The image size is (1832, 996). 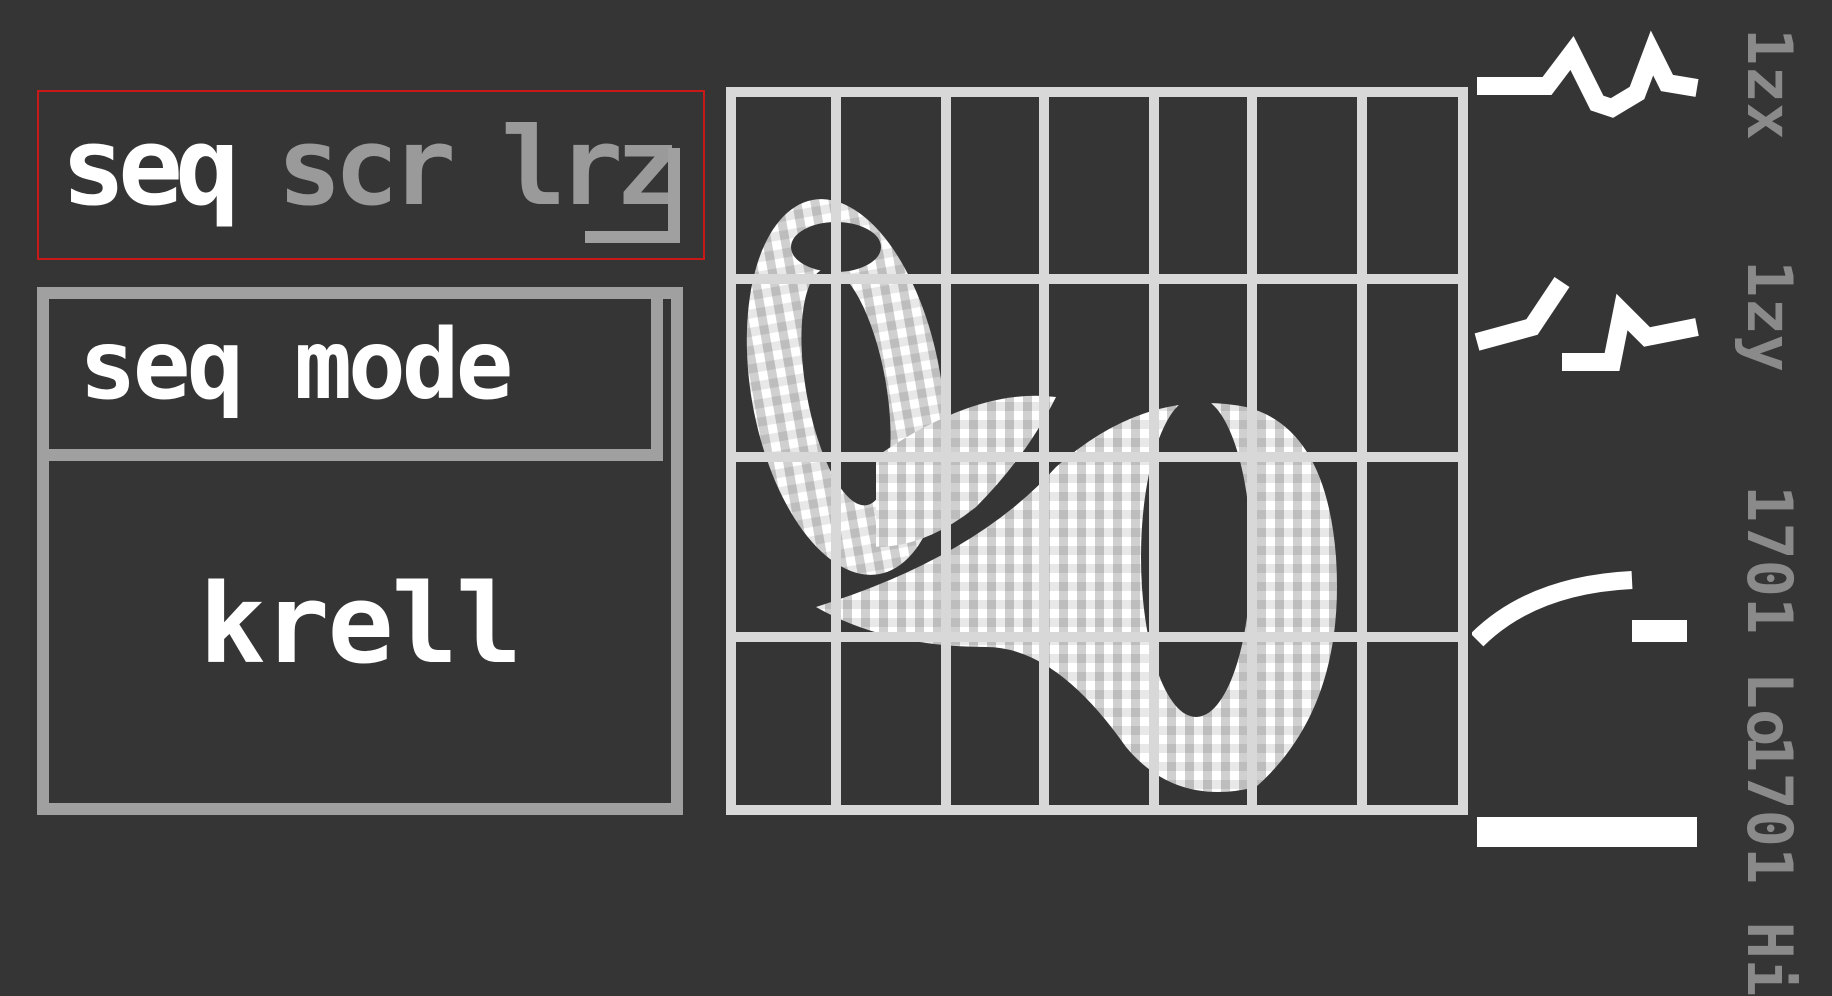 What do you see at coordinates (1769, 616) in the screenshot?
I see `param-label-1701-lo: 1701 Lo` at bounding box center [1769, 616].